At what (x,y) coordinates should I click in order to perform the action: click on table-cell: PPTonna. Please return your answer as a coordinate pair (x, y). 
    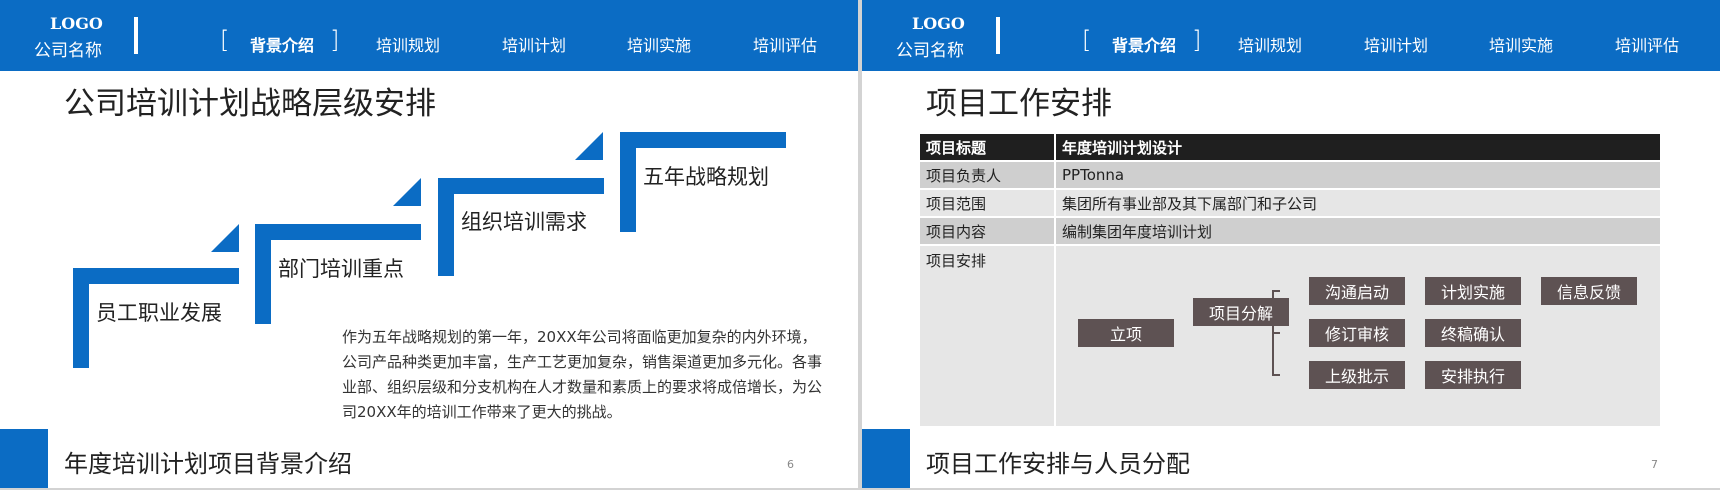
    Looking at the image, I should click on (1357, 174).